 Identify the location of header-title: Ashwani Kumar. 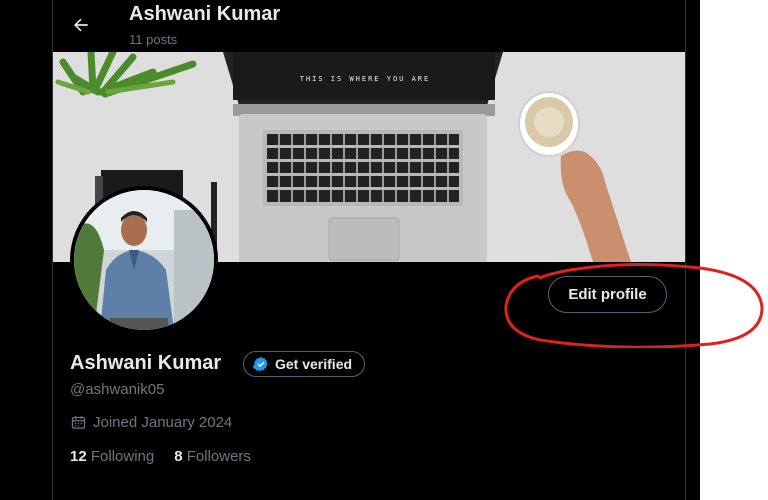
(205, 14).